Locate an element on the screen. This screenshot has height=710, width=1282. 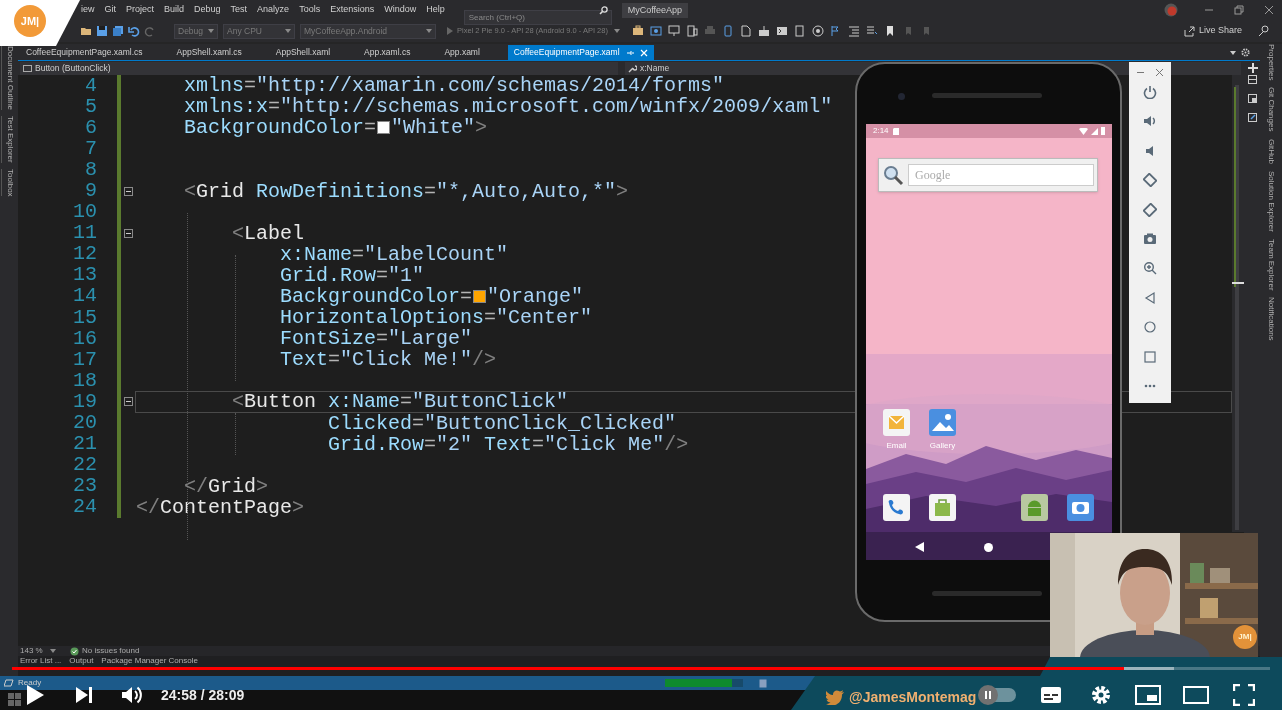
tool-window-tab: Test Explorer is located at coordinates (9, 139).